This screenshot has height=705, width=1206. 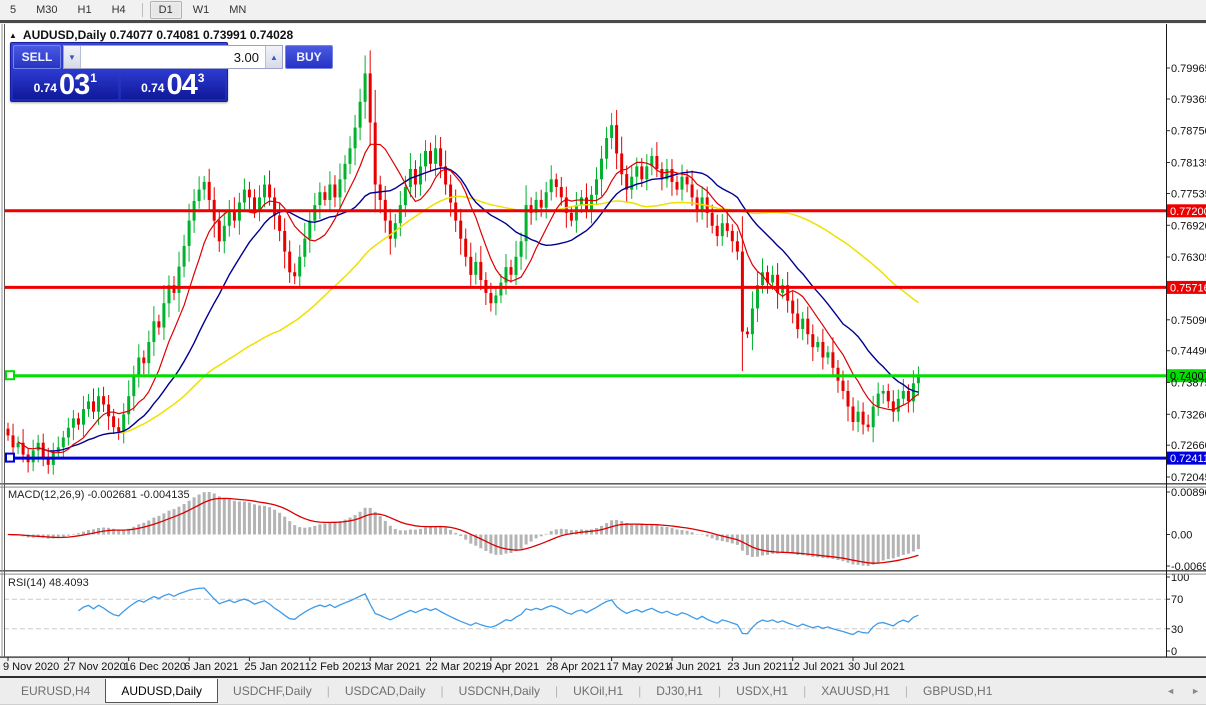 What do you see at coordinates (957, 691) in the screenshot?
I see `tab-gbpusd-h1: GBPUSD,H1` at bounding box center [957, 691].